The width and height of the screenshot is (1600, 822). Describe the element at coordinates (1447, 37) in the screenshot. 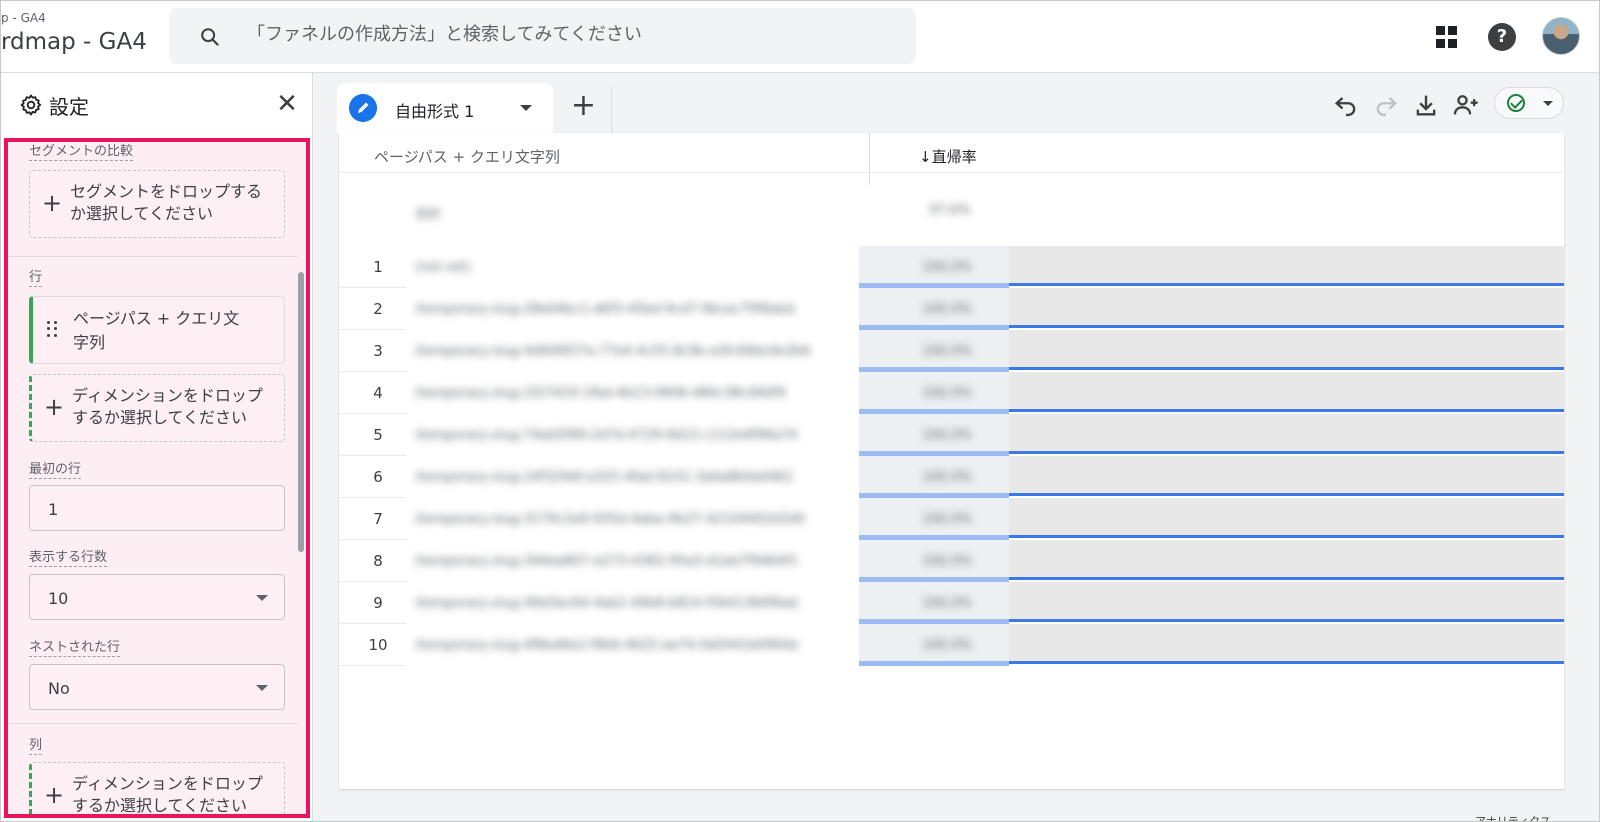

I see `apps-icon` at that location.